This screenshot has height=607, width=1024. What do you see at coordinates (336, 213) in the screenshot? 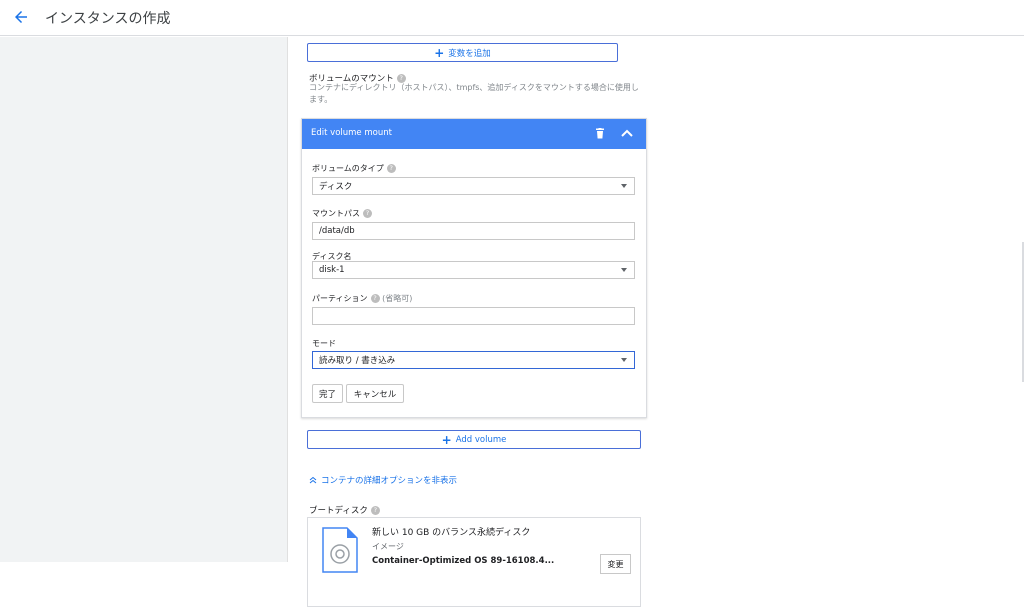
I see `mount-path-label-text: マウントパス` at bounding box center [336, 213].